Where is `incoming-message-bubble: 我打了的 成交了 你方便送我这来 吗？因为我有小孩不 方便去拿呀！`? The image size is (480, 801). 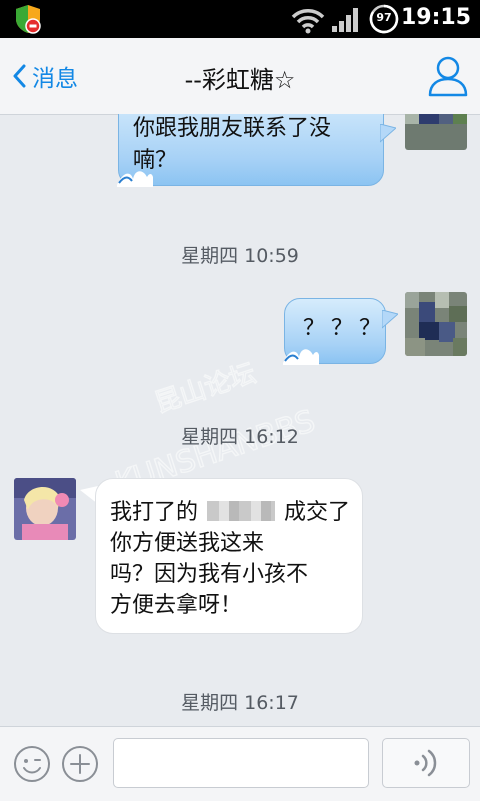 incoming-message-bubble: 我打了的 成交了 你方便送我这来 吗？因为我有小孩不 方便去拿呀！ is located at coordinates (229, 556).